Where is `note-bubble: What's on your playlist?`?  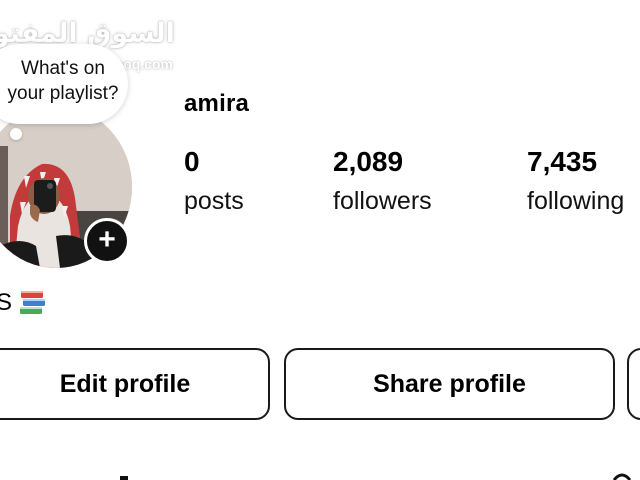 note-bubble: What's on your playlist? is located at coordinates (64, 84).